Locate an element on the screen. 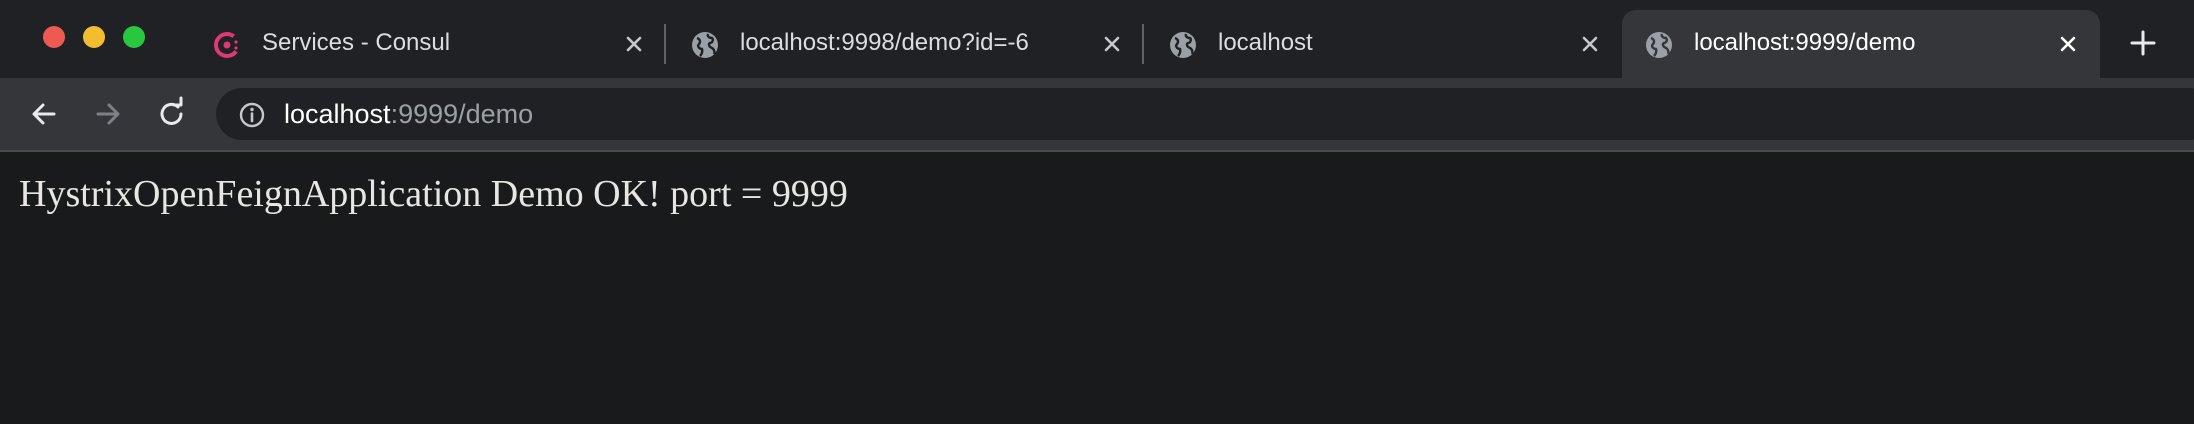  tab-title: Services - Consul is located at coordinates (356, 42).